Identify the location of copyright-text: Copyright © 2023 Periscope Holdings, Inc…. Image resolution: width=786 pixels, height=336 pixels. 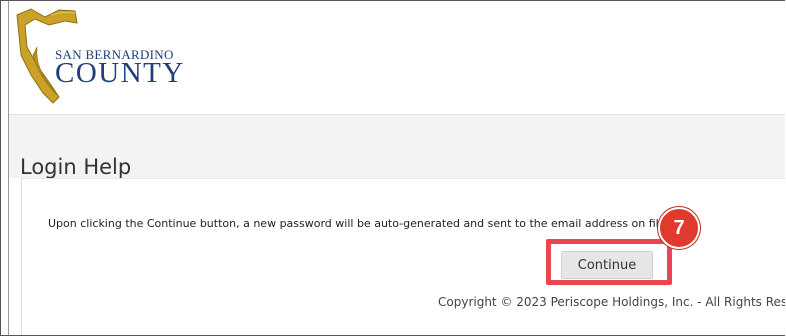
(611, 302).